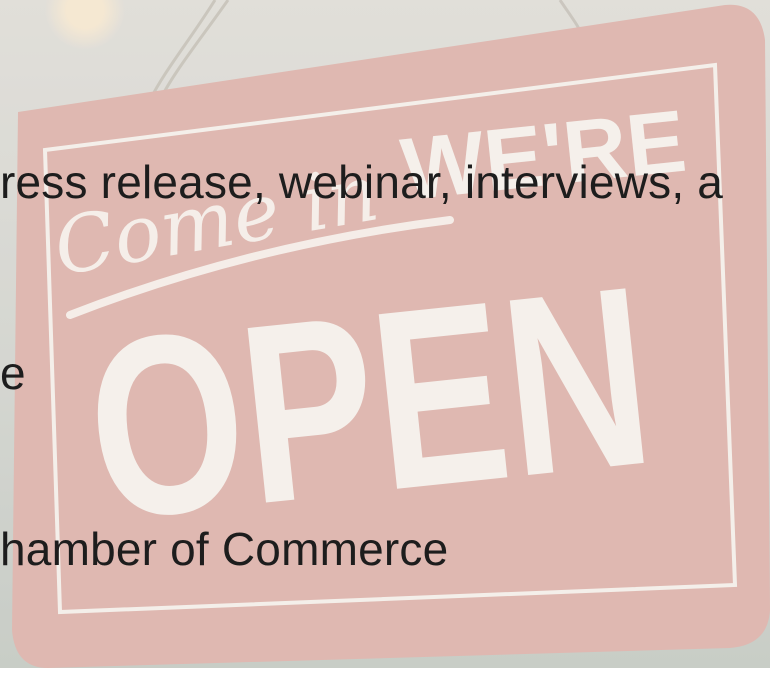  Describe the element at coordinates (362, 182) in the screenshot. I see `slide-text-line-1: ress release, webinar, interviews, a` at that location.